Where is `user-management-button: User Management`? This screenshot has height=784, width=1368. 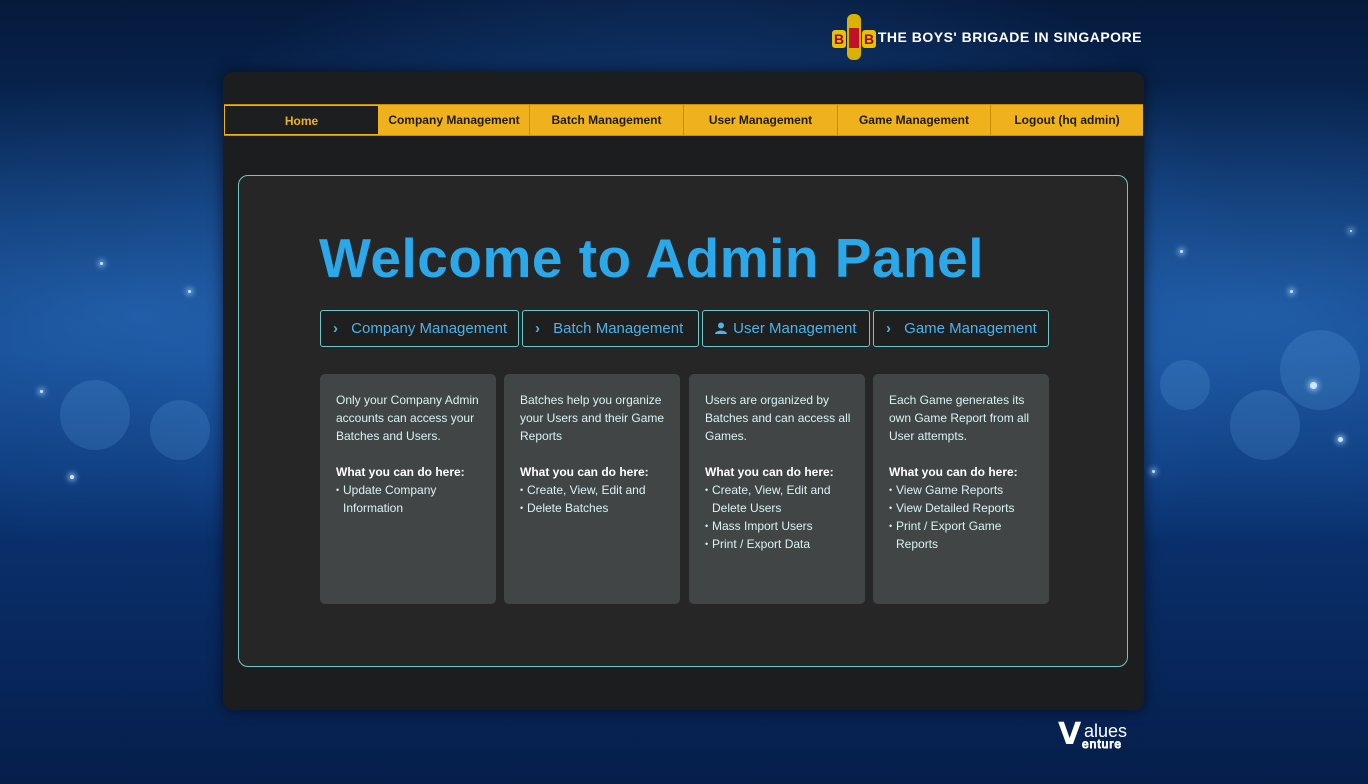
user-management-button: User Management is located at coordinates (786, 328).